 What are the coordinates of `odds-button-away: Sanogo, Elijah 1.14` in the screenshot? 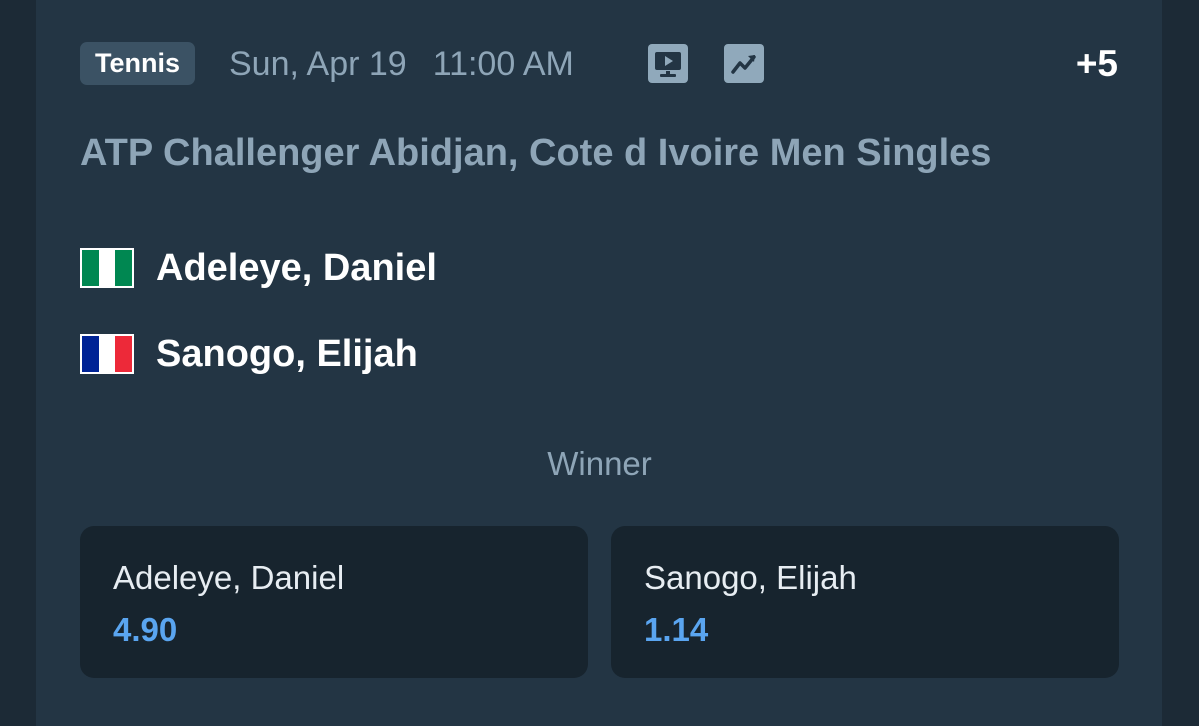 It's located at (865, 602).